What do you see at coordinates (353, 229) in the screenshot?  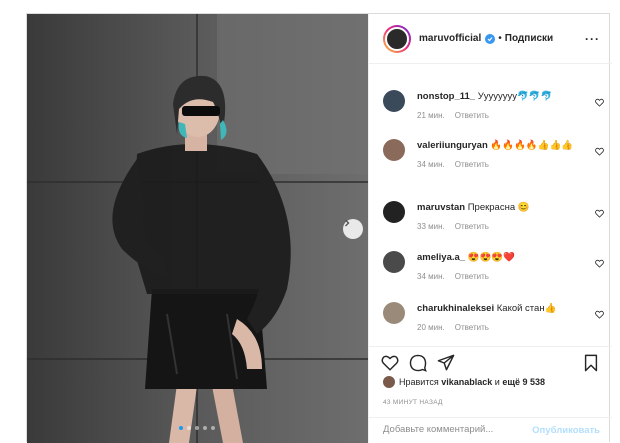 I see `carousel-next-button` at bounding box center [353, 229].